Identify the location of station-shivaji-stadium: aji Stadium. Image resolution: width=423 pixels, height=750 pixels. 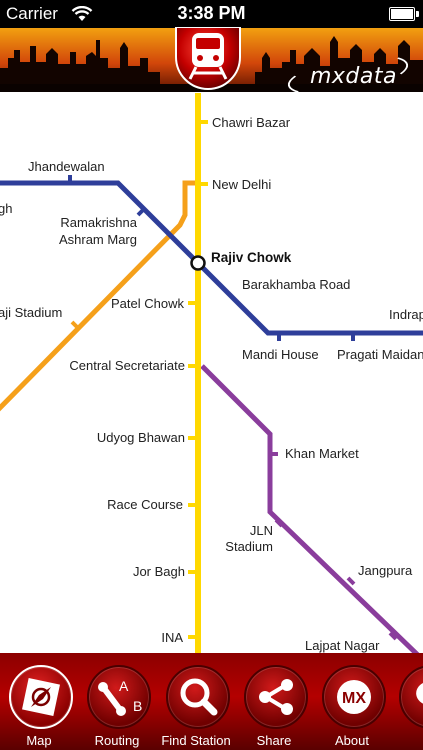
(31, 313).